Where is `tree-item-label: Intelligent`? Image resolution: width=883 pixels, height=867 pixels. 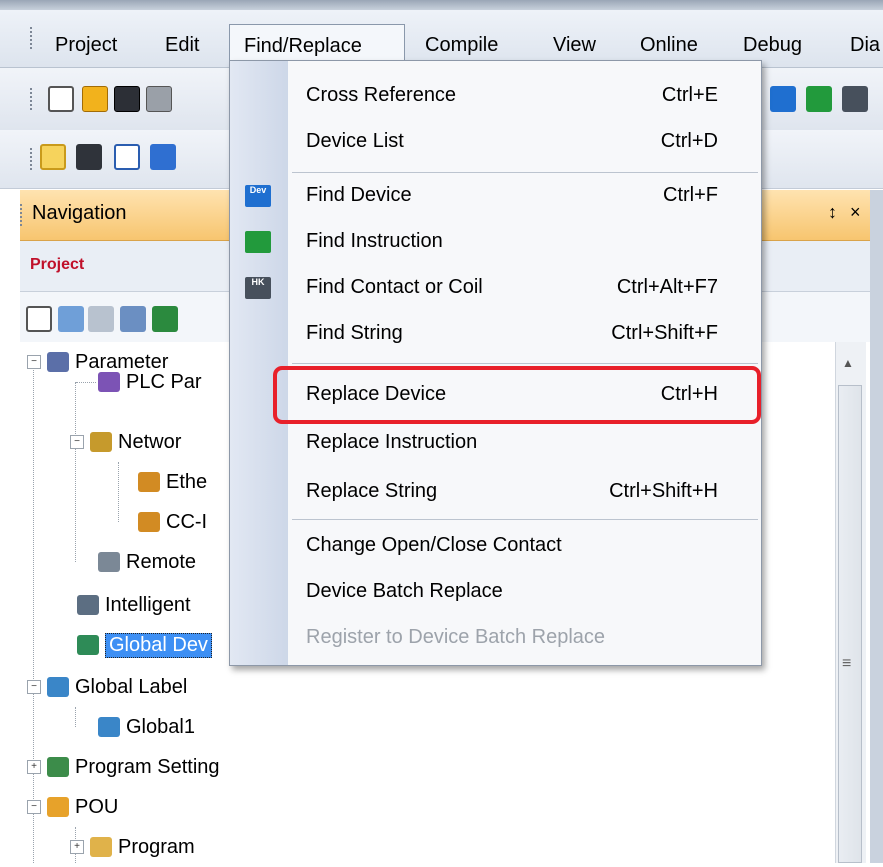 tree-item-label: Intelligent is located at coordinates (148, 604).